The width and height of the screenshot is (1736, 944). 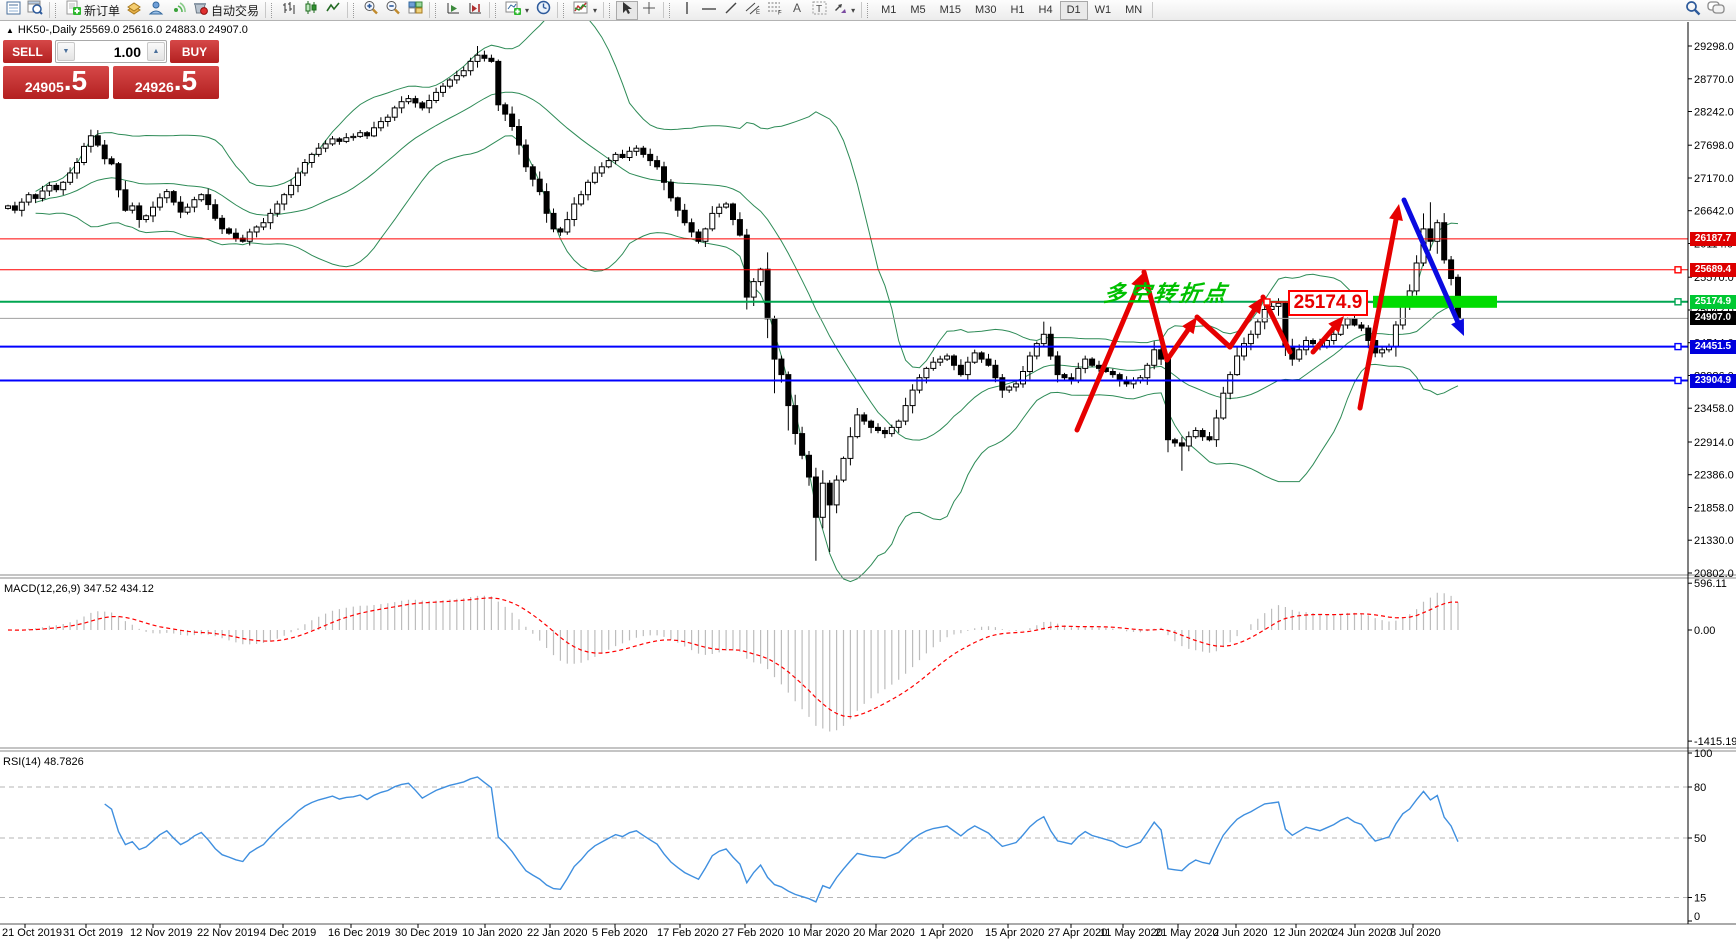 What do you see at coordinates (557, 933) in the screenshot?
I see `svg-text: 22 Jan 2020` at bounding box center [557, 933].